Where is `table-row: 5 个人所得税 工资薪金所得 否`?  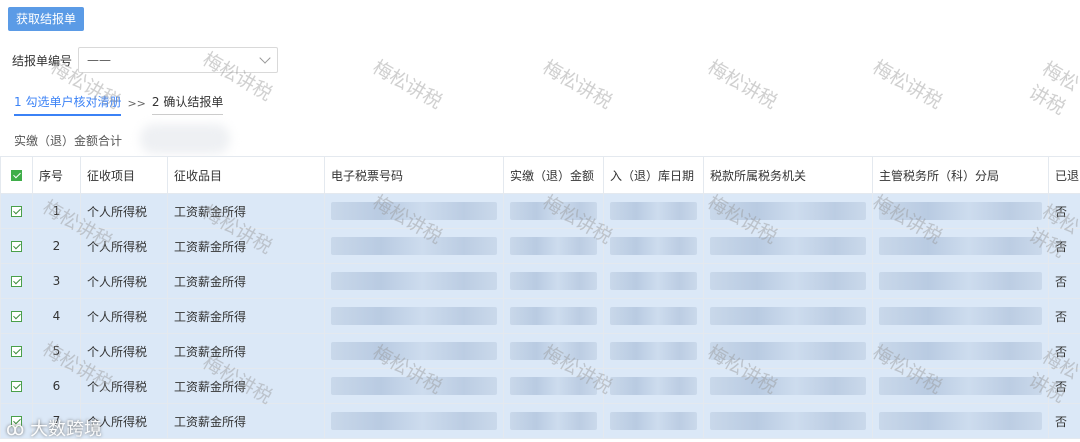 table-row: 5 个人所得税 工资薪金所得 否 is located at coordinates (540, 351).